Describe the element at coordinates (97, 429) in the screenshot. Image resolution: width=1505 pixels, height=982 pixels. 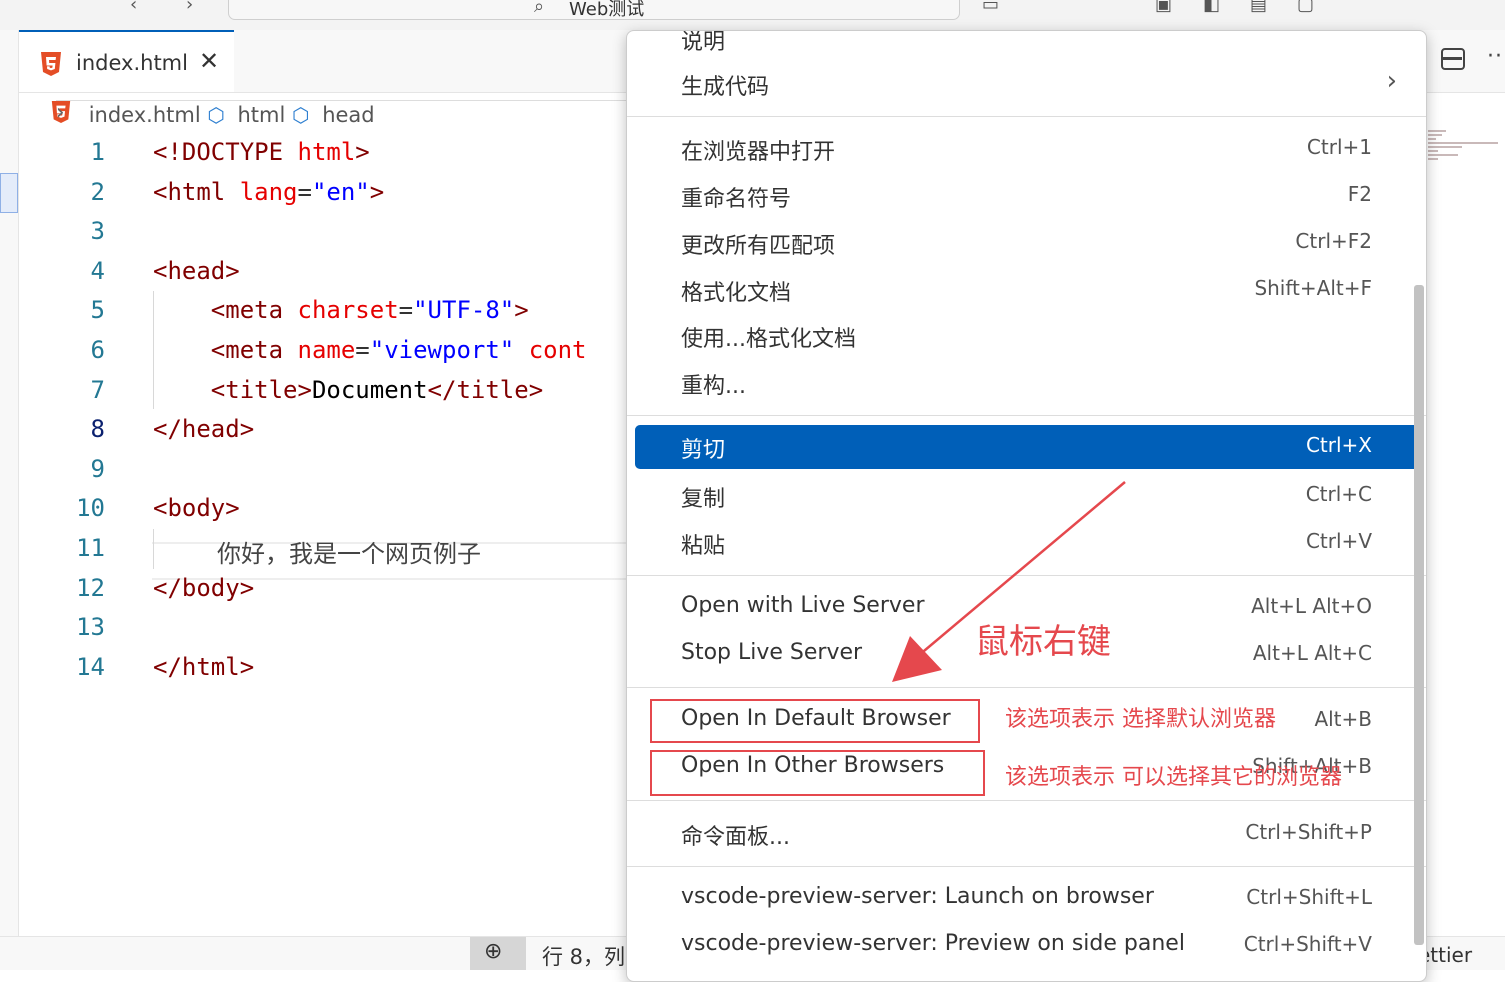
I see `line-number: 8` at that location.